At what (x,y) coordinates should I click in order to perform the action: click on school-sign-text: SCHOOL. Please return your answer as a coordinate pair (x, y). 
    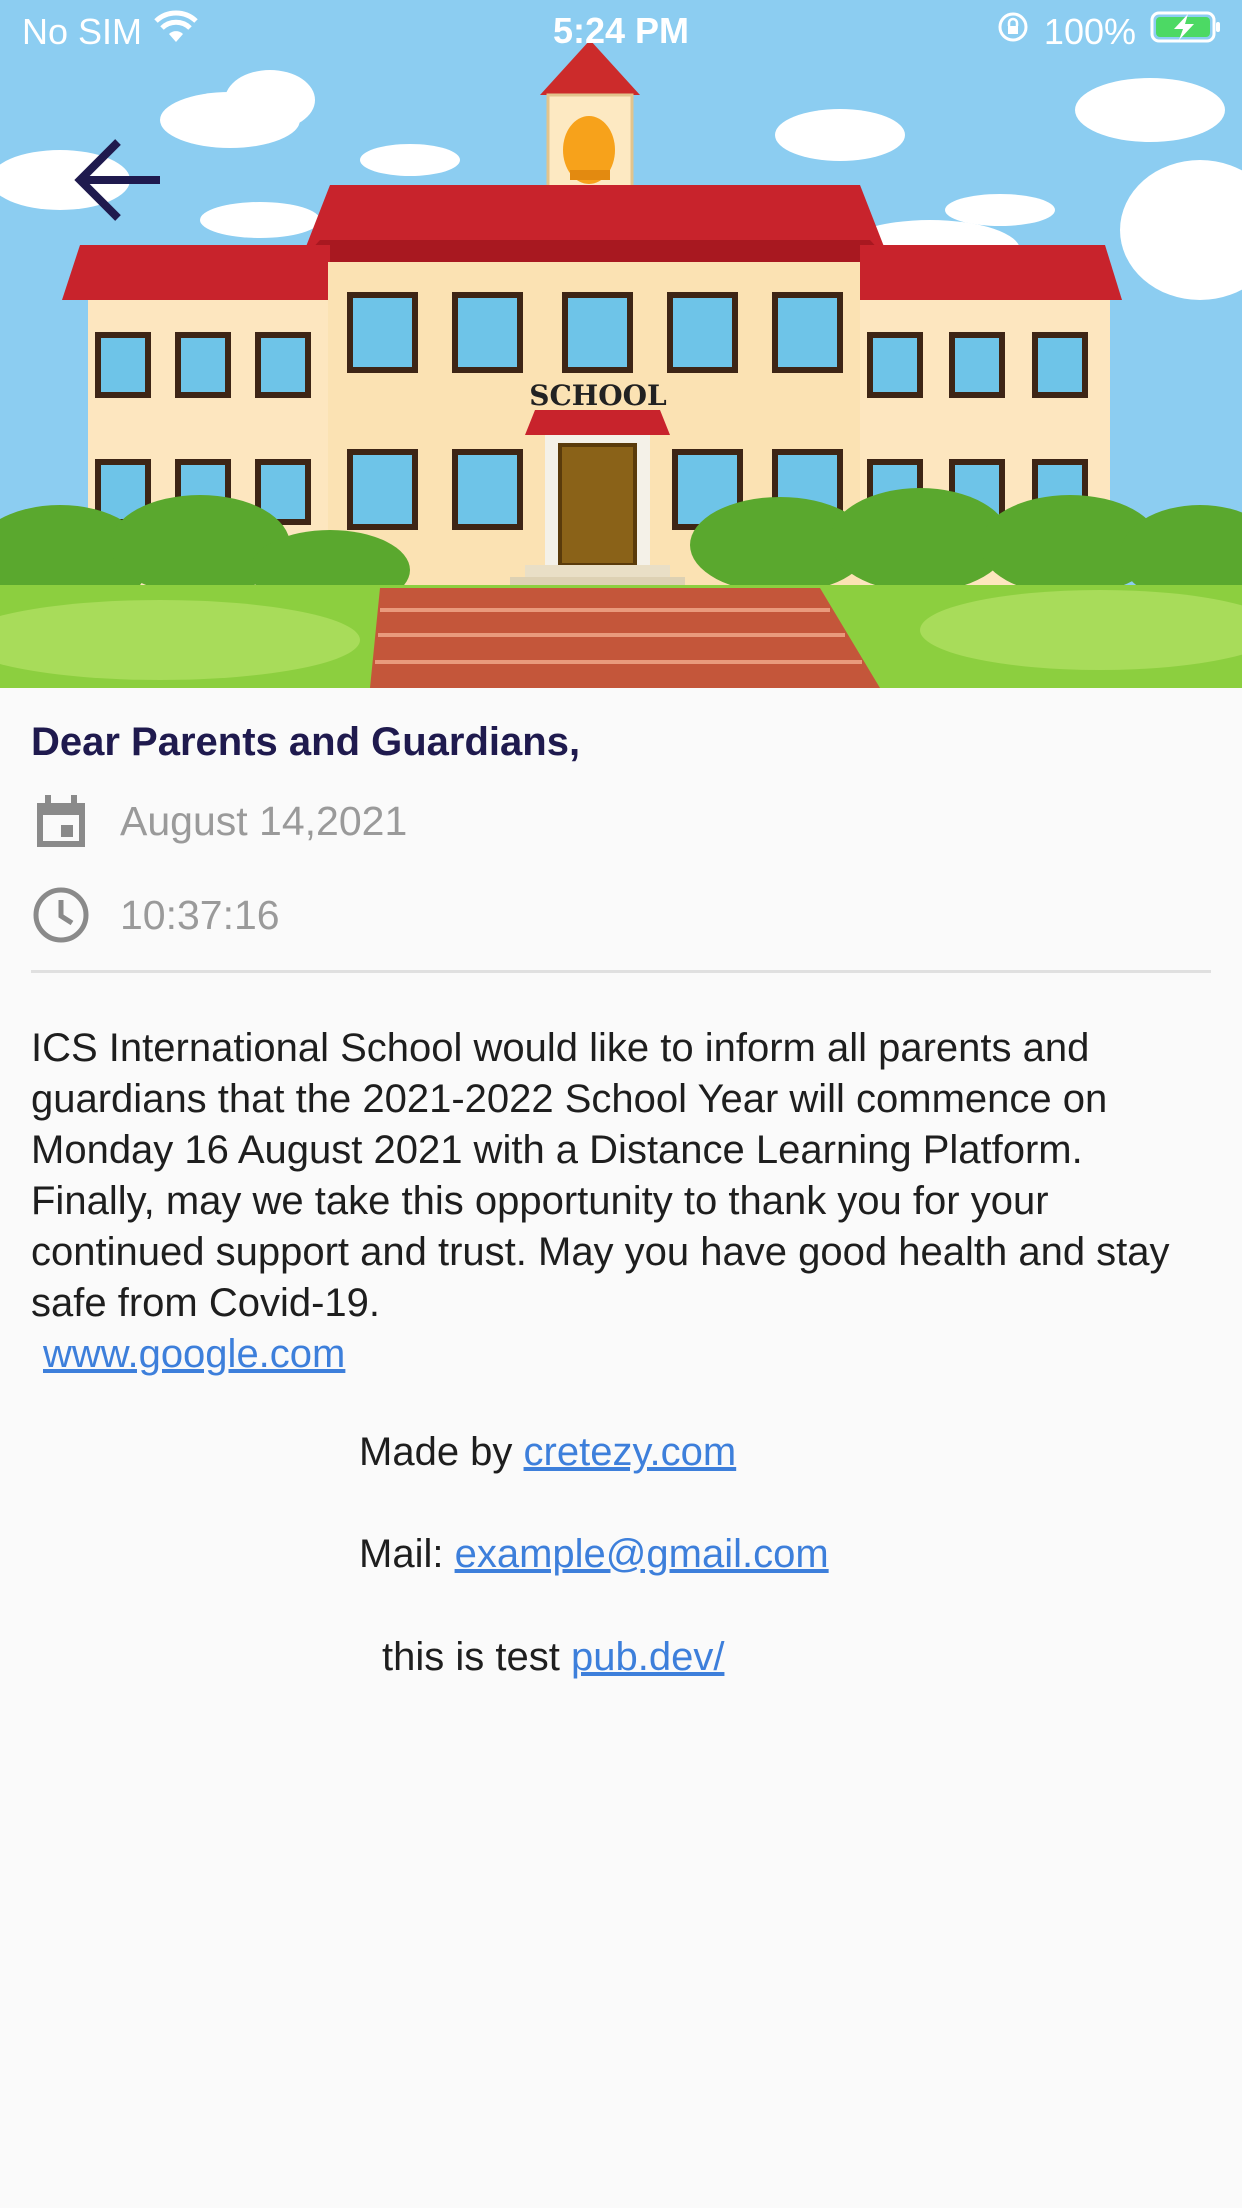
    Looking at the image, I should click on (598, 395).